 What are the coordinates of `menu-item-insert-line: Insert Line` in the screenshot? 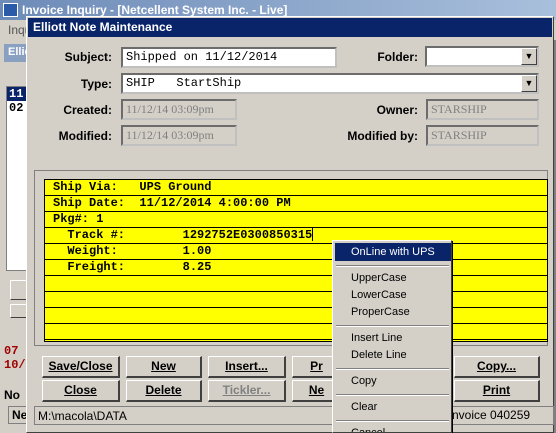 It's located at (393, 338).